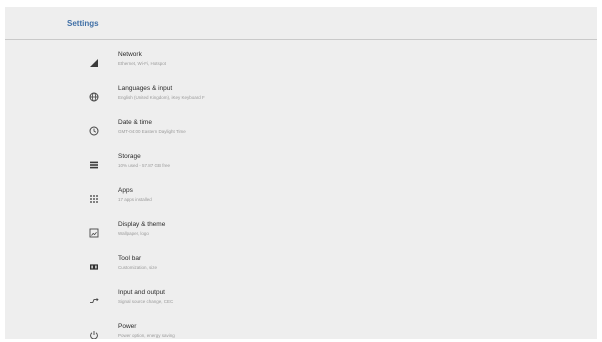  What do you see at coordinates (146, 335) in the screenshot?
I see `settings-item-subtitle: Power option, energy saving` at bounding box center [146, 335].